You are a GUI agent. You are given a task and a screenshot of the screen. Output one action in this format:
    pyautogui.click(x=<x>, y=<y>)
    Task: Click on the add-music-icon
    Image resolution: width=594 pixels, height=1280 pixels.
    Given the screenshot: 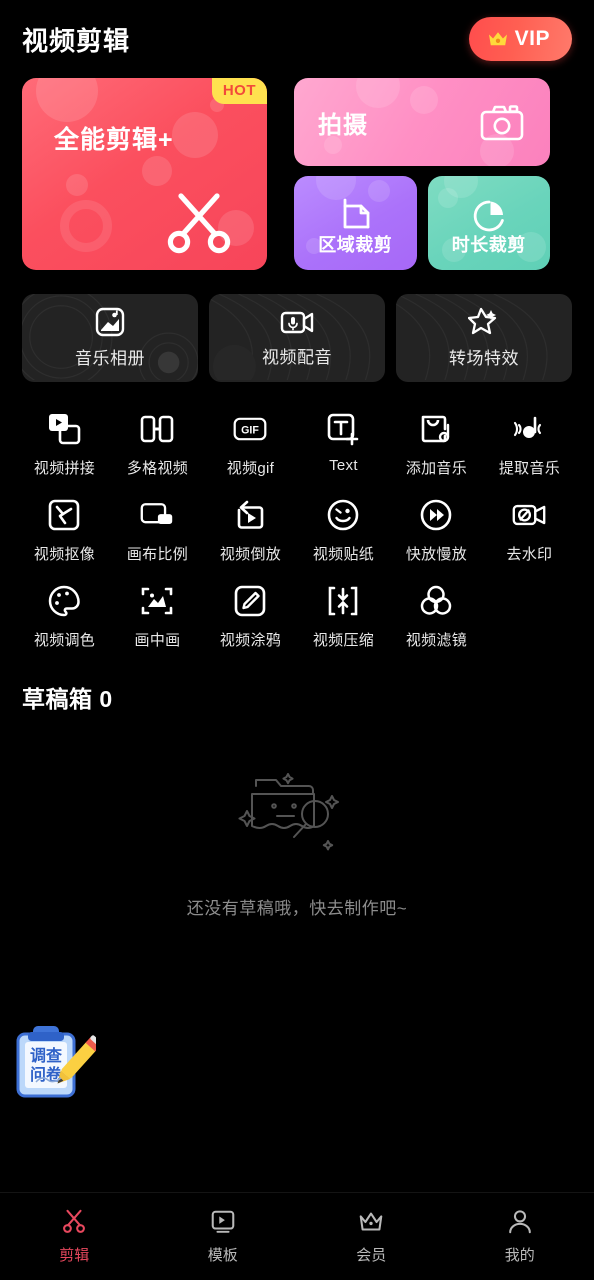 What is the action you would take?
    pyautogui.click(x=436, y=429)
    